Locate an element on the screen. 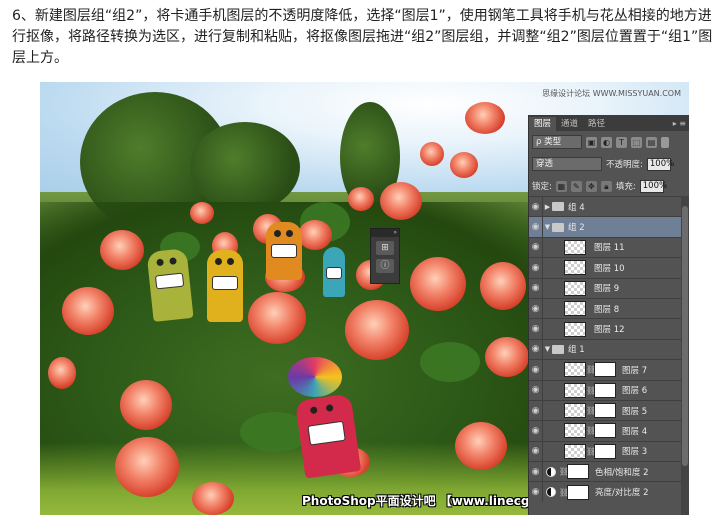 Image resolution: width=723 pixels, height=515 pixels. filter-shape-icon: ⬚ is located at coordinates (636, 142).